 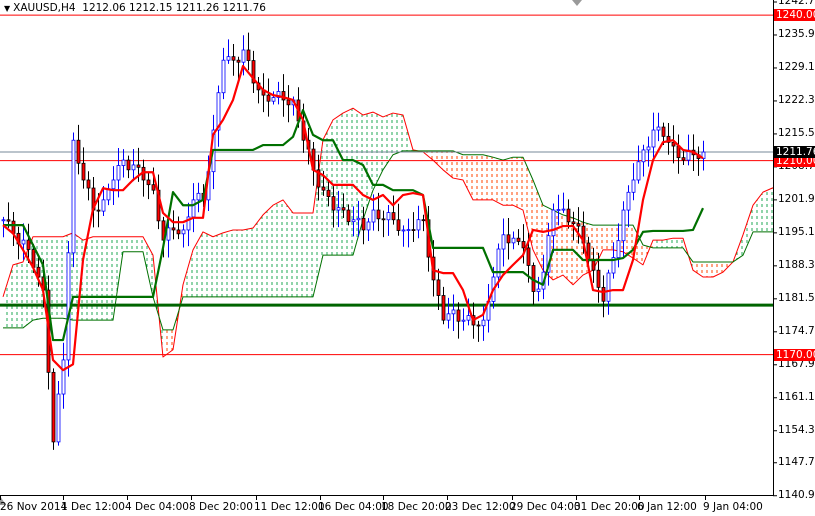 What do you see at coordinates (796, 297) in the screenshot?
I see `price-tick-label: 1181.50` at bounding box center [796, 297].